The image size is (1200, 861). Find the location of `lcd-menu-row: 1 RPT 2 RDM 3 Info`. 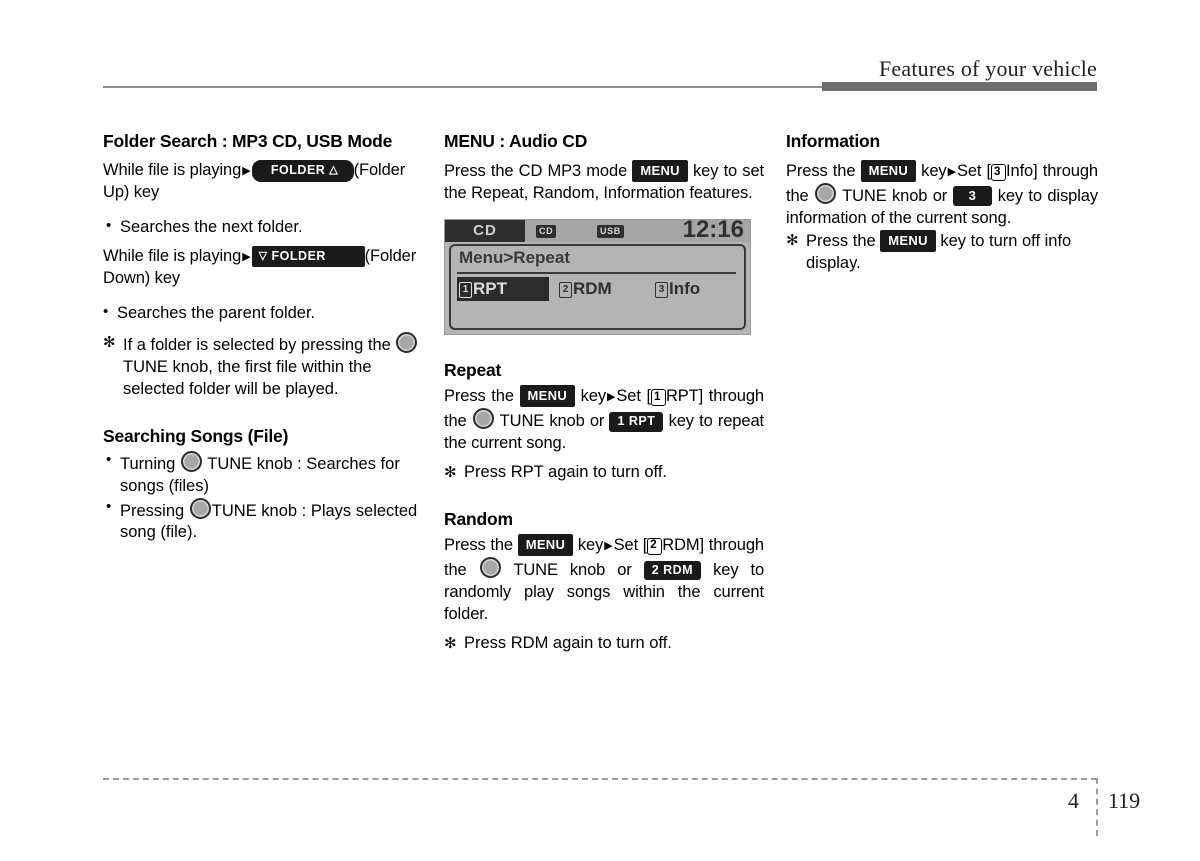

lcd-menu-row: 1 RPT 2 RDM 3 Info is located at coordinates (597, 288).